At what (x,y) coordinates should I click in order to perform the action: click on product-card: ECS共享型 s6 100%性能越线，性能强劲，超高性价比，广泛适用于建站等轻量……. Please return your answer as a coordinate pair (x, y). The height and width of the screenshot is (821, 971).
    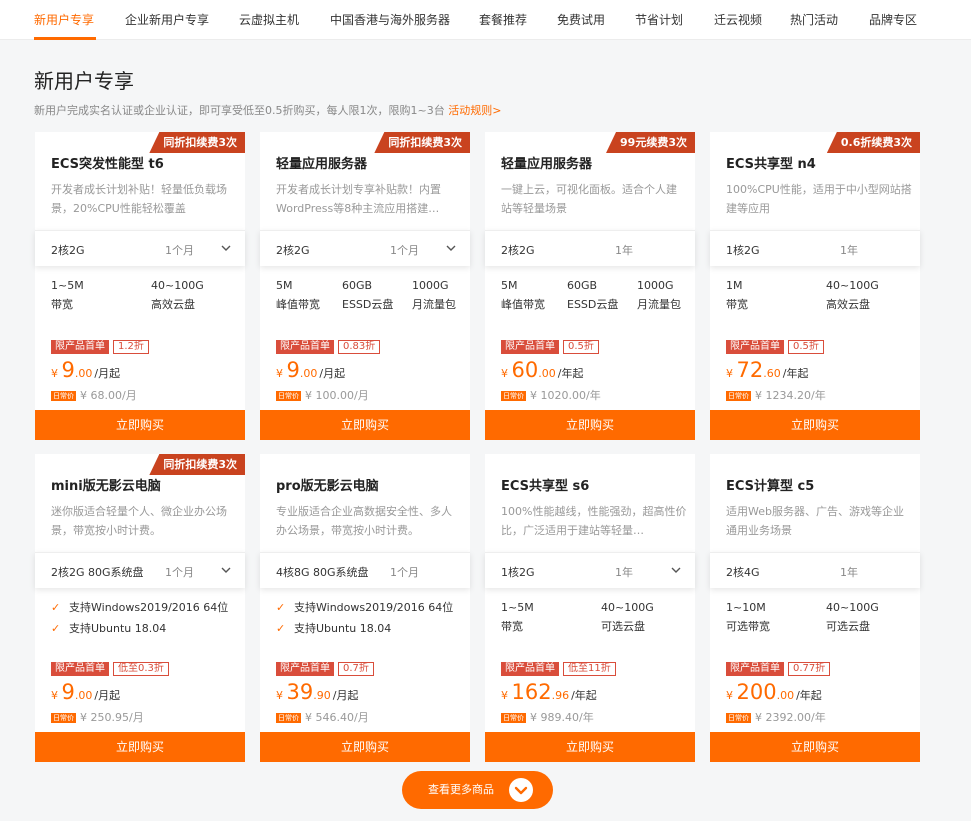
    Looking at the image, I should click on (590, 608).